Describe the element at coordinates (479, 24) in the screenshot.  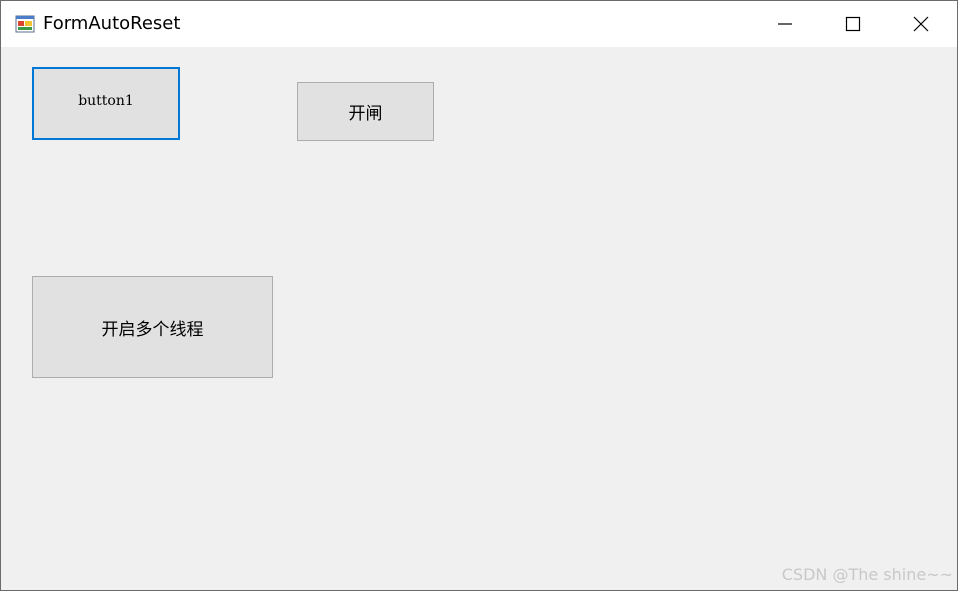
I see `title-bar: FormAutoReset` at that location.